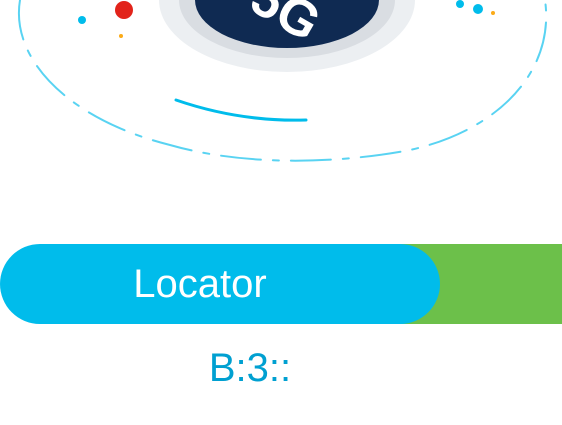 This screenshot has height=425, width=562. I want to click on locator-label: Locator, so click(200, 284).